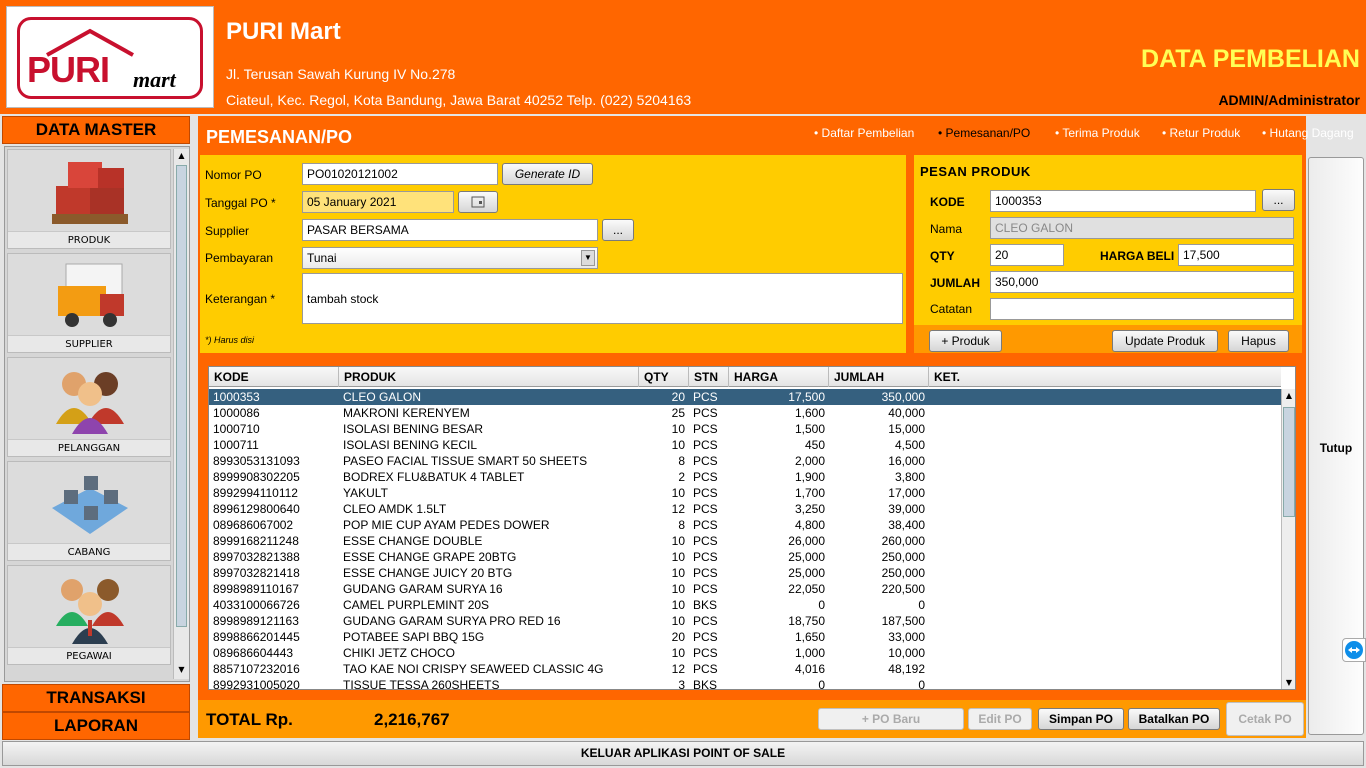  Describe the element at coordinates (96, 698) in the screenshot. I see `transaksi-header: TRANSAKSI` at that location.